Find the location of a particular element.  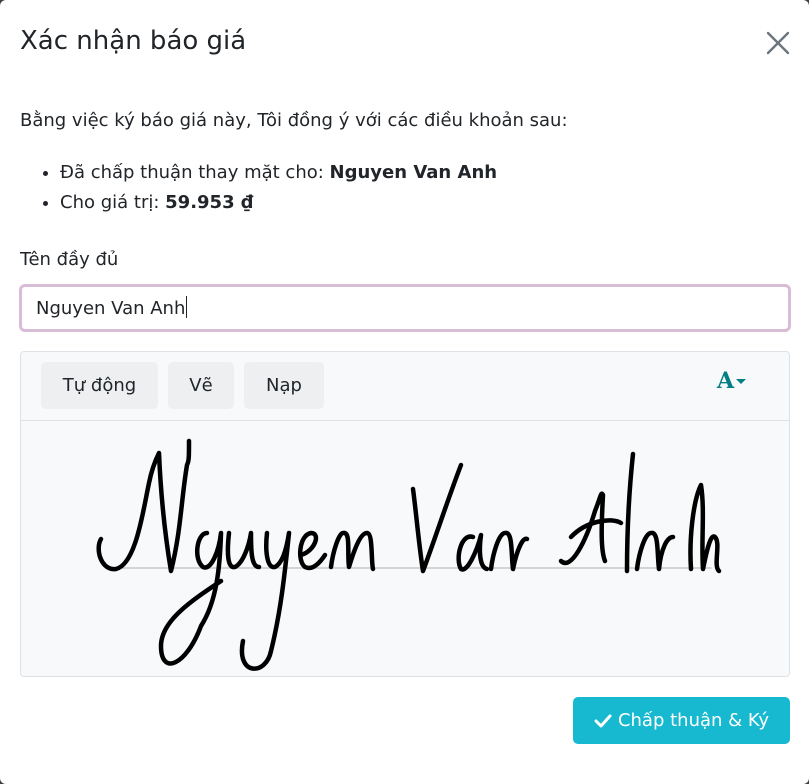

font-select-button: A is located at coordinates (734, 381).